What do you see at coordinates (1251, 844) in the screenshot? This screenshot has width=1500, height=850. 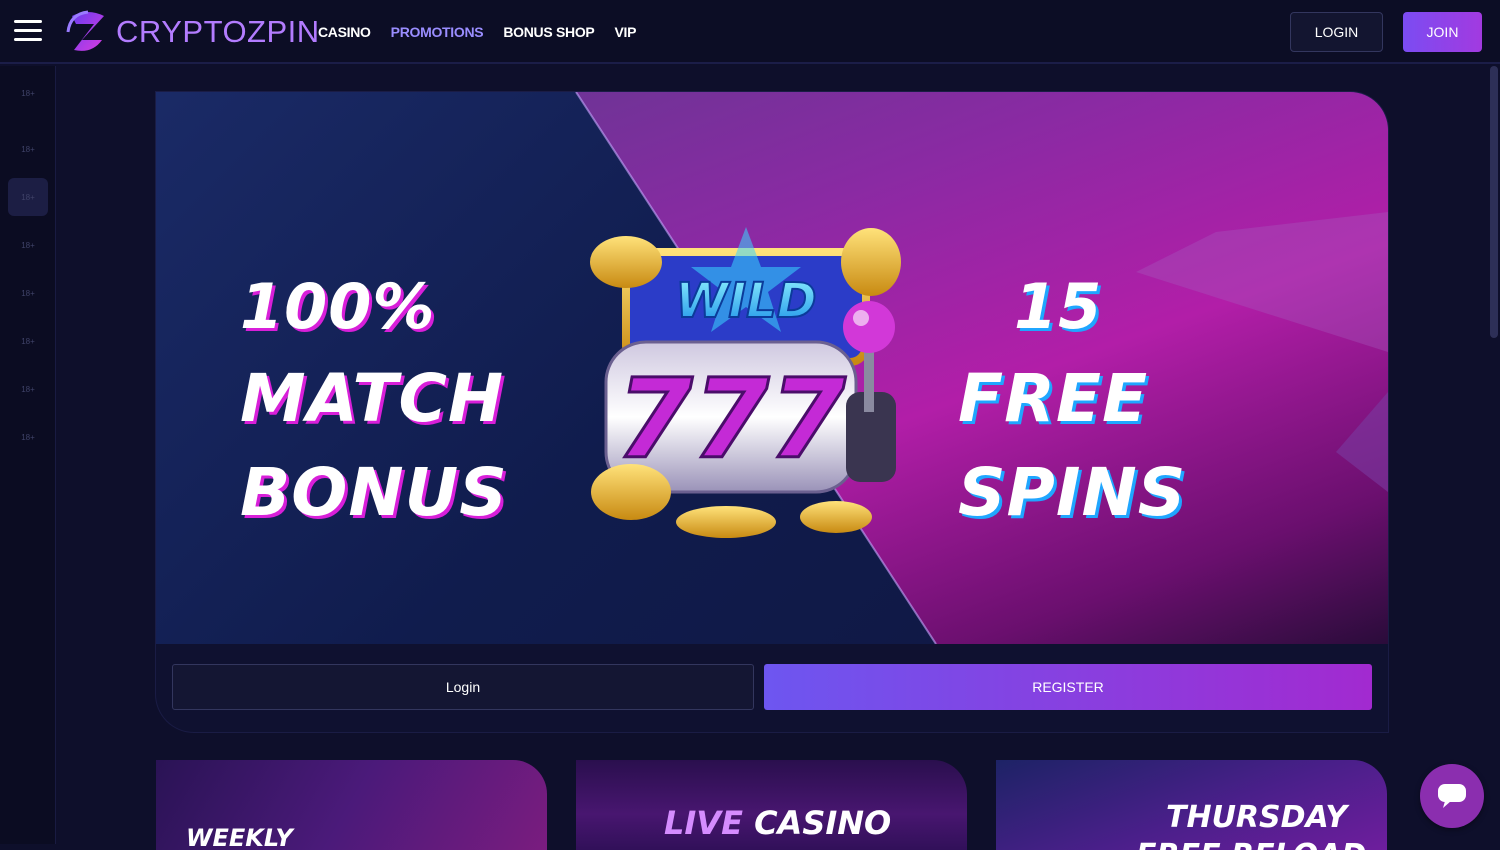 I see `promo-card-subtitle: FREE RELOAD` at bounding box center [1251, 844].